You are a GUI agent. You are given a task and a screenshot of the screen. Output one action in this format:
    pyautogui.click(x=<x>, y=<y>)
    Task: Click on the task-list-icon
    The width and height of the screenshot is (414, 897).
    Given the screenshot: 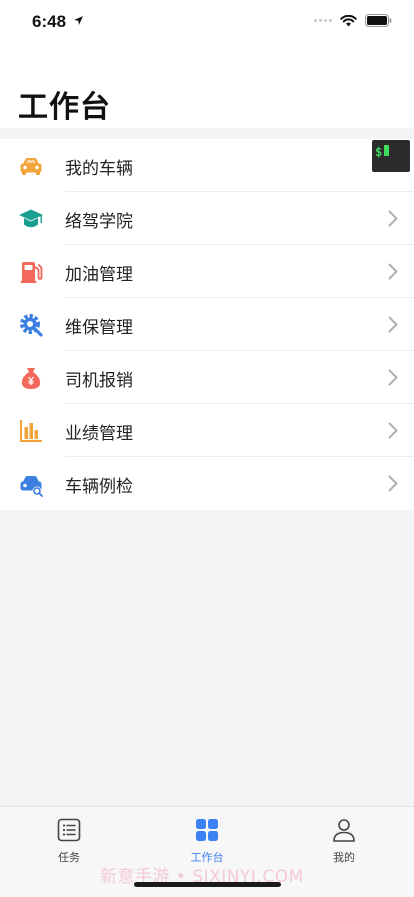 What is the action you would take?
    pyautogui.click(x=69, y=830)
    